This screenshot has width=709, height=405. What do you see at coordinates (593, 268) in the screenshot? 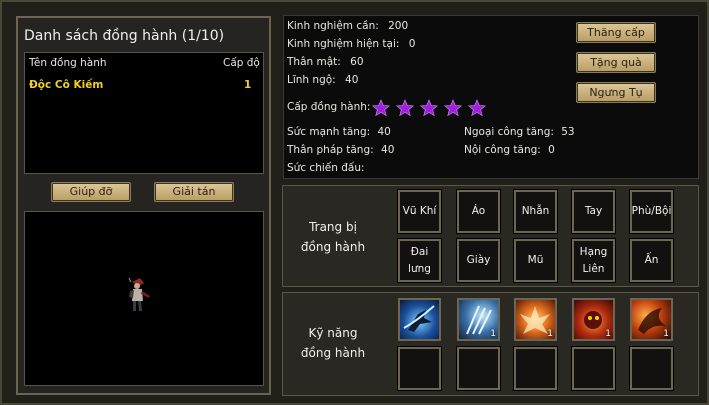
I see `equip-slot-necklace-line2: Liên` at bounding box center [593, 268].